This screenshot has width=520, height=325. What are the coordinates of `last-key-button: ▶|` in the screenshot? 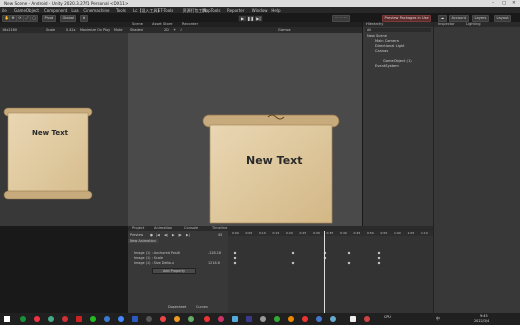 It's located at (188, 235).